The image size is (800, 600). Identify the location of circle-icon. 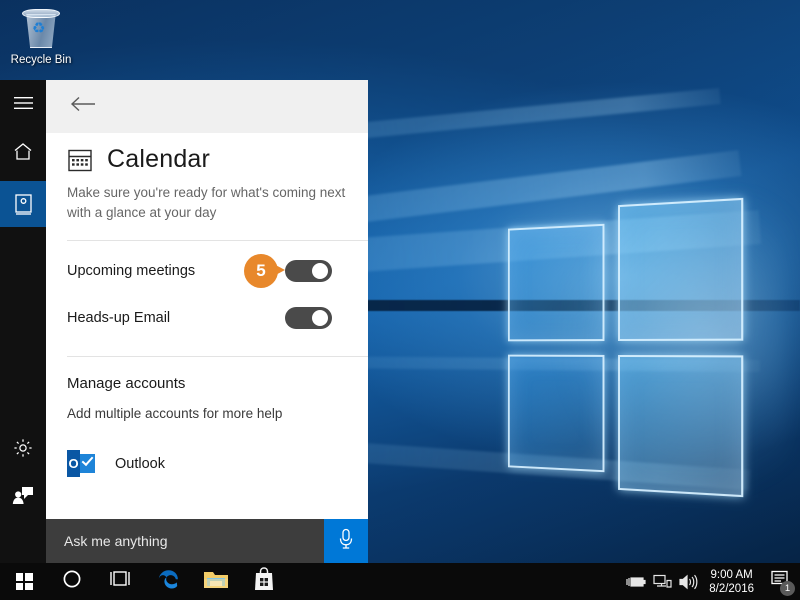
(72, 581).